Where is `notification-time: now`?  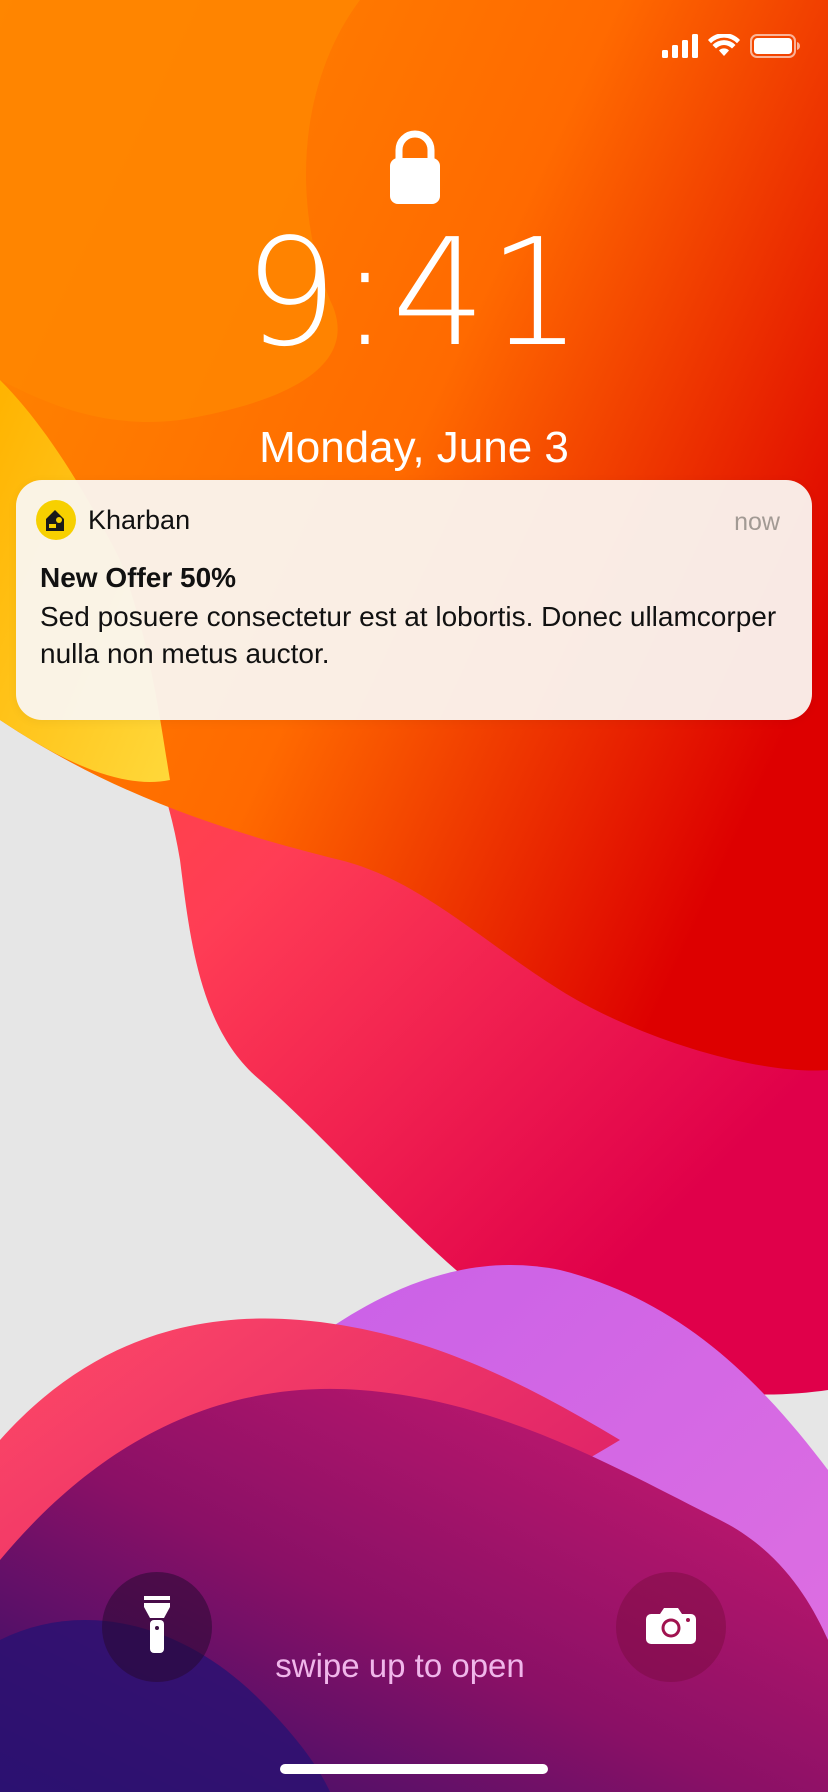 notification-time: now is located at coordinates (757, 522).